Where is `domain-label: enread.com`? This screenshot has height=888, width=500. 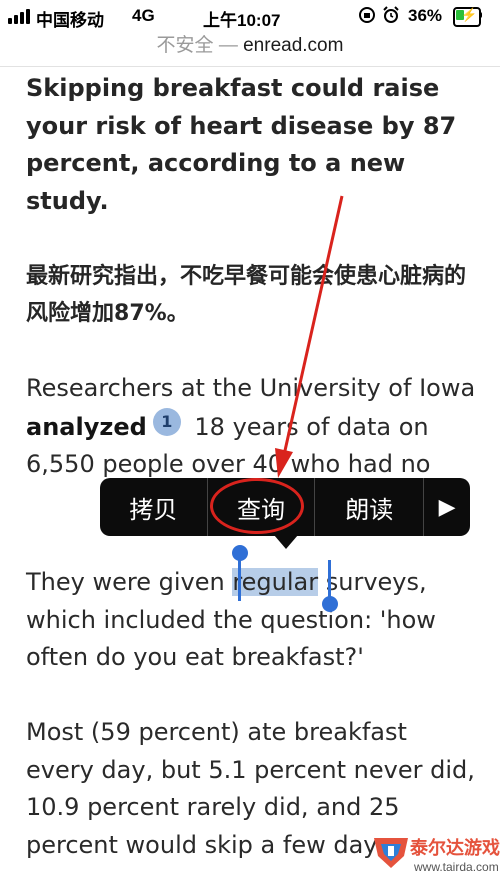
domain-label: enread.com is located at coordinates (293, 45).